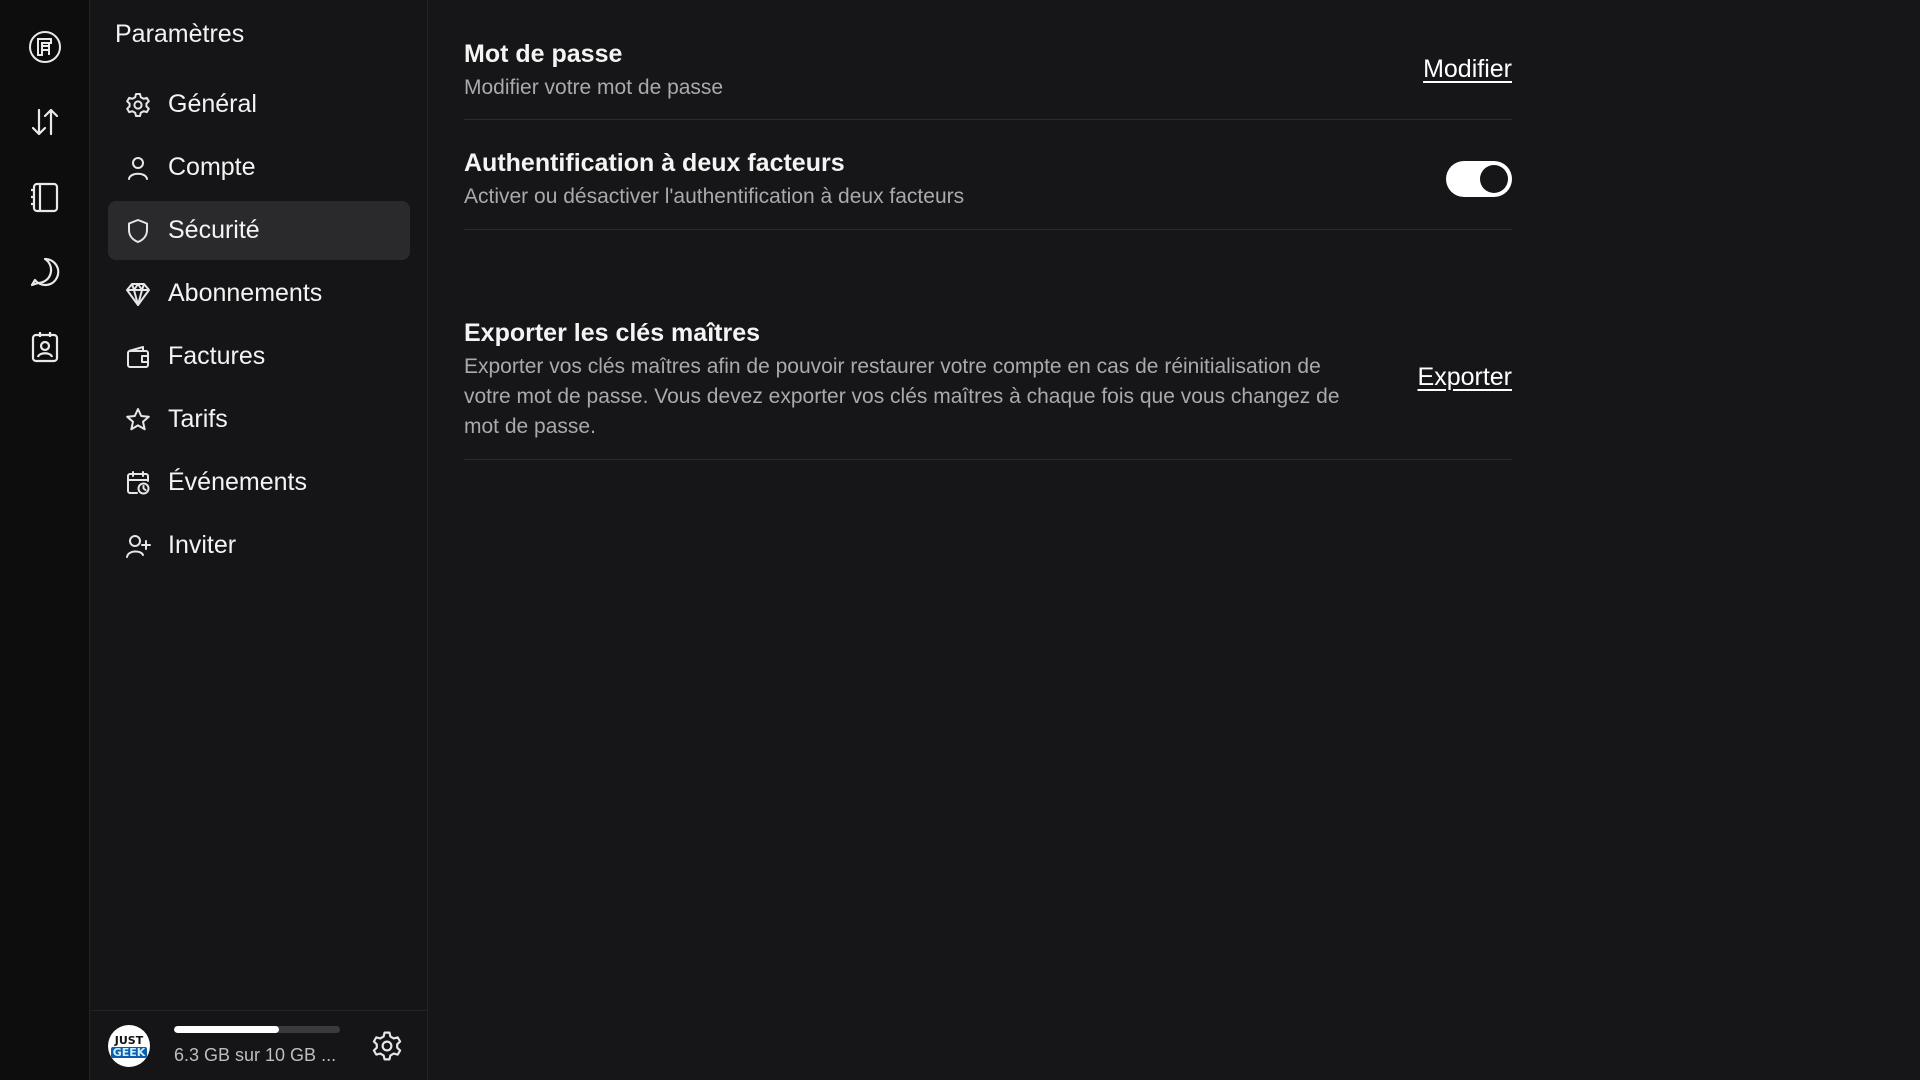  I want to click on sidebar-title: Paramètres, so click(180, 34).